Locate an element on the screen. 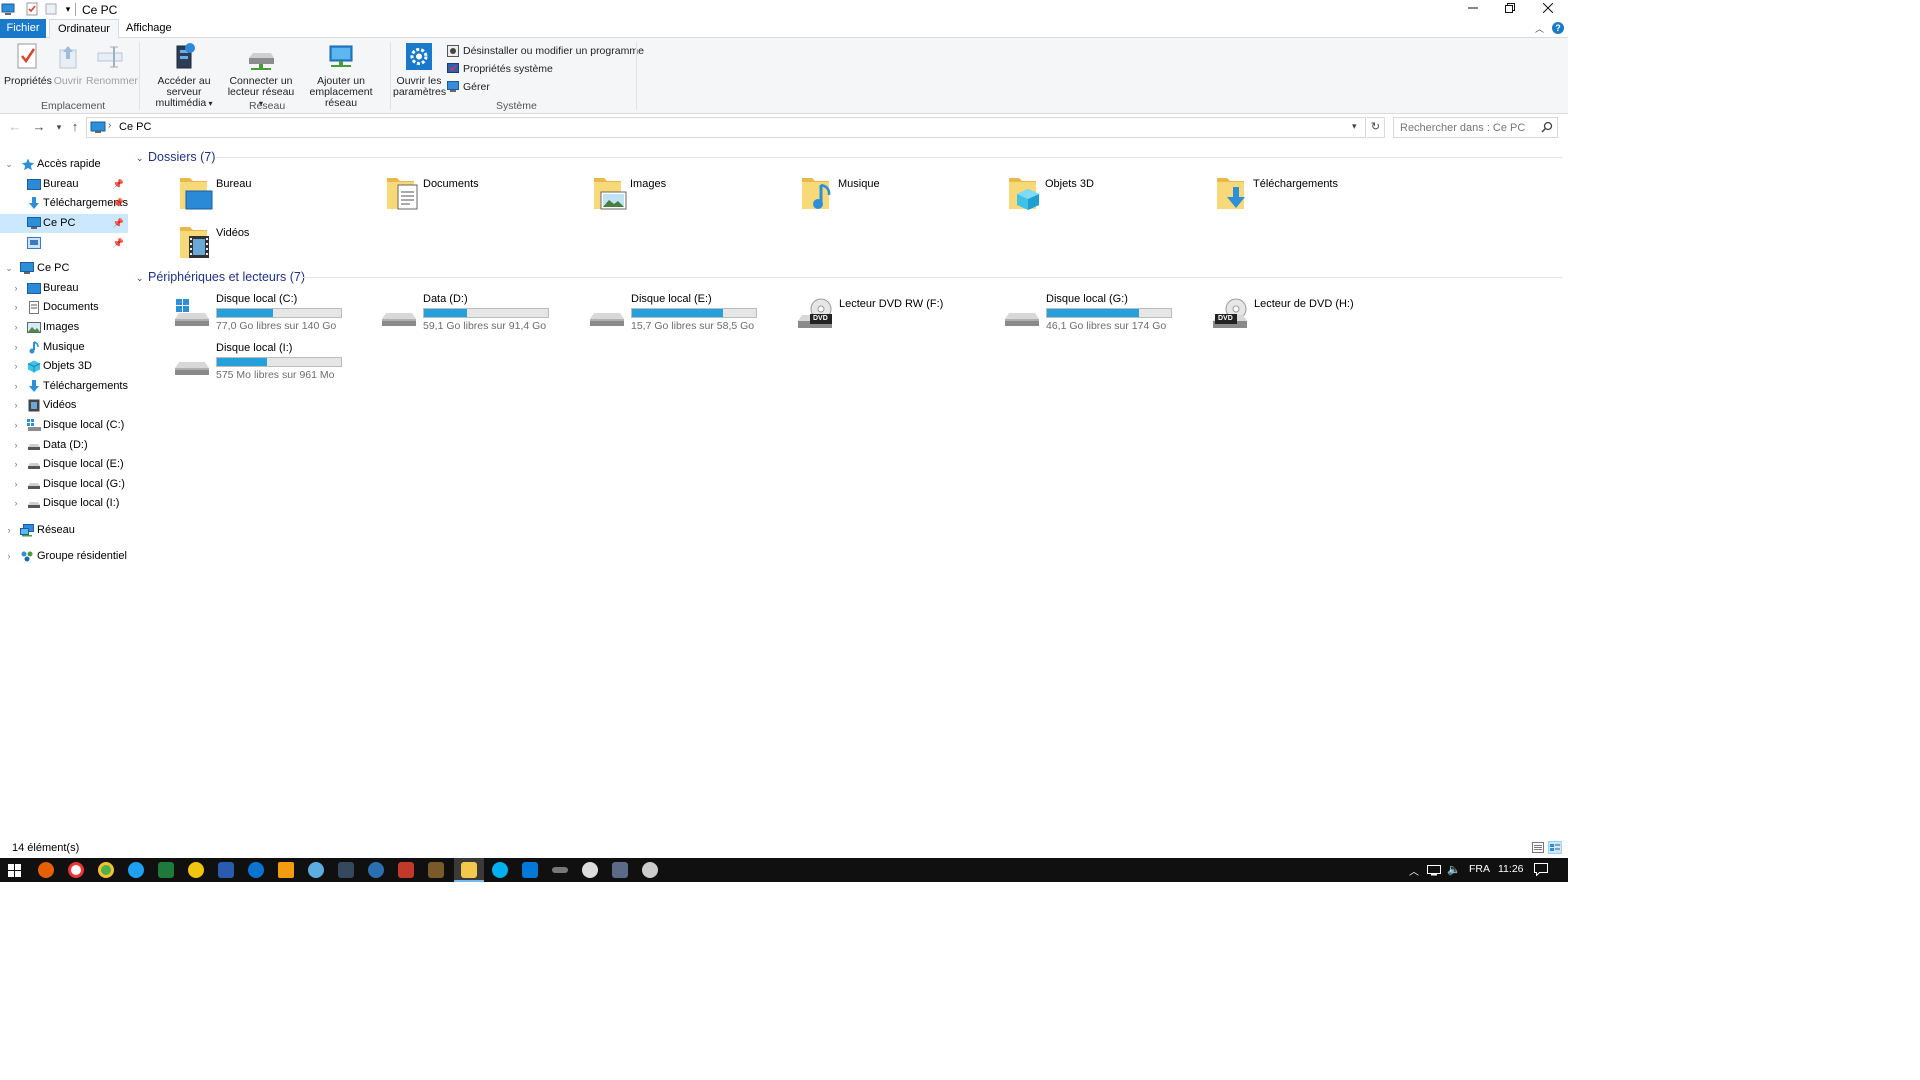  file-explorer-taskbar-button is located at coordinates (469, 870).